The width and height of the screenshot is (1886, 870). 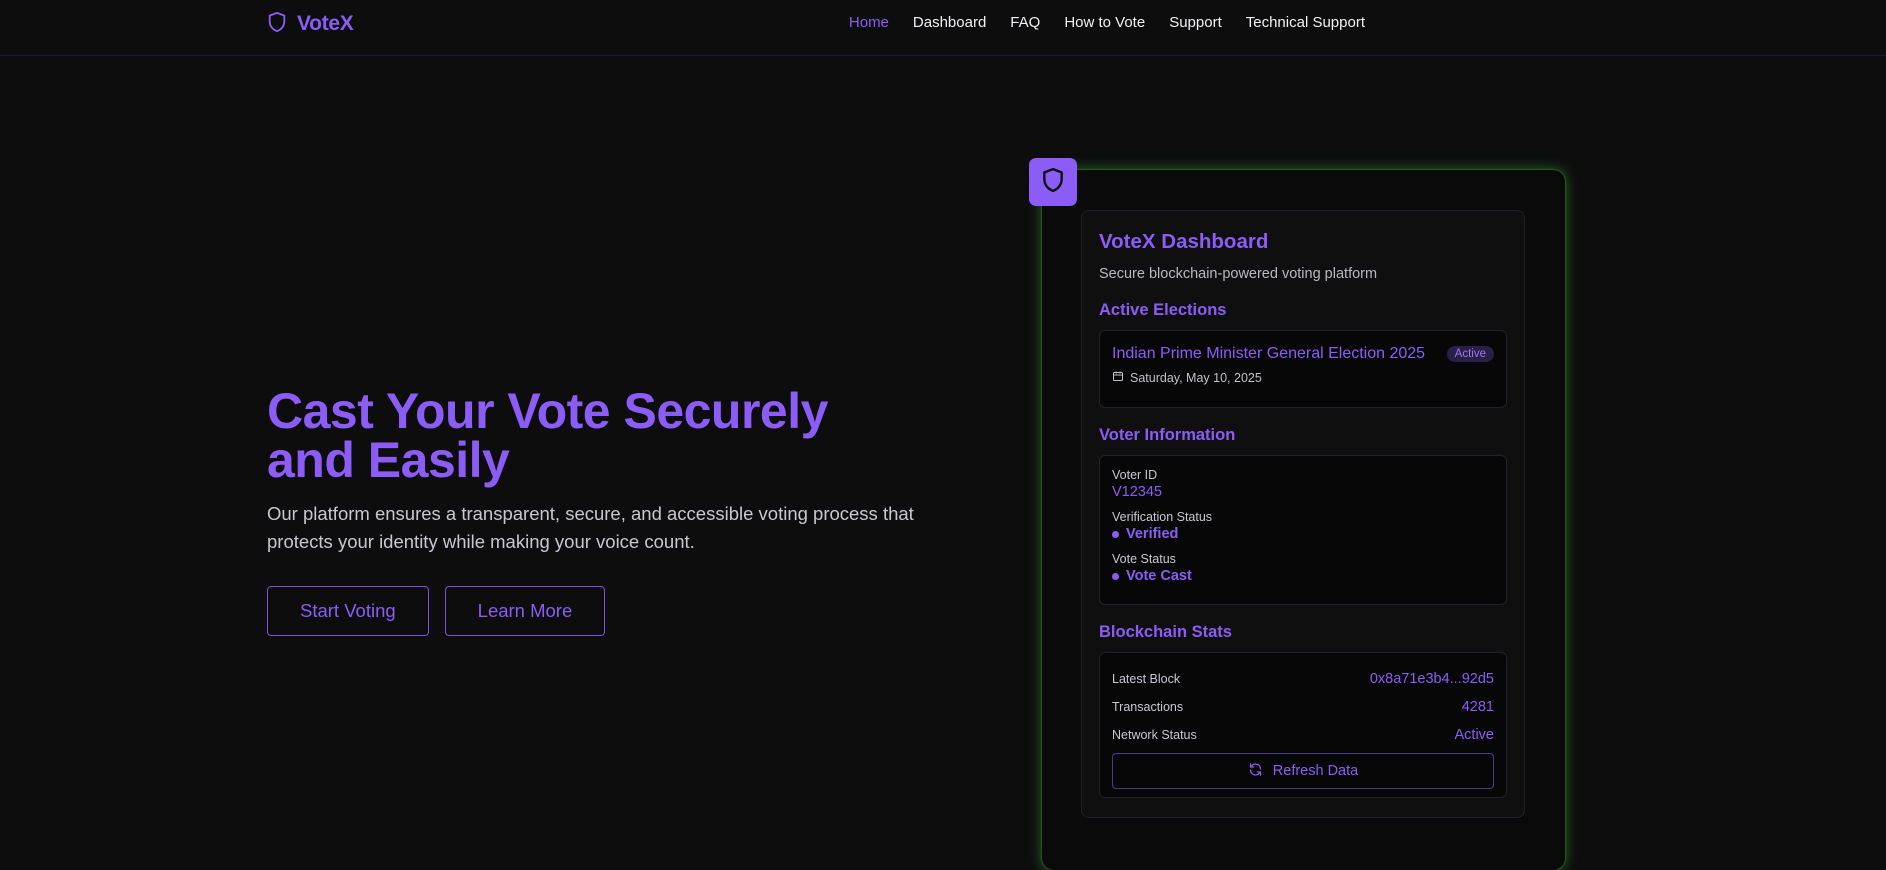 What do you see at coordinates (1144, 559) in the screenshot?
I see `vote-status-label: Vote Status` at bounding box center [1144, 559].